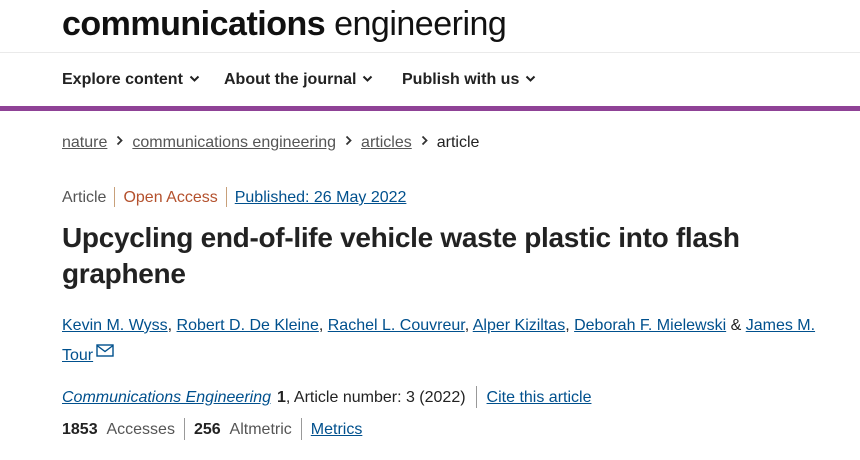  What do you see at coordinates (248, 325) in the screenshot?
I see `author-link: Robert D. De Kleine` at bounding box center [248, 325].